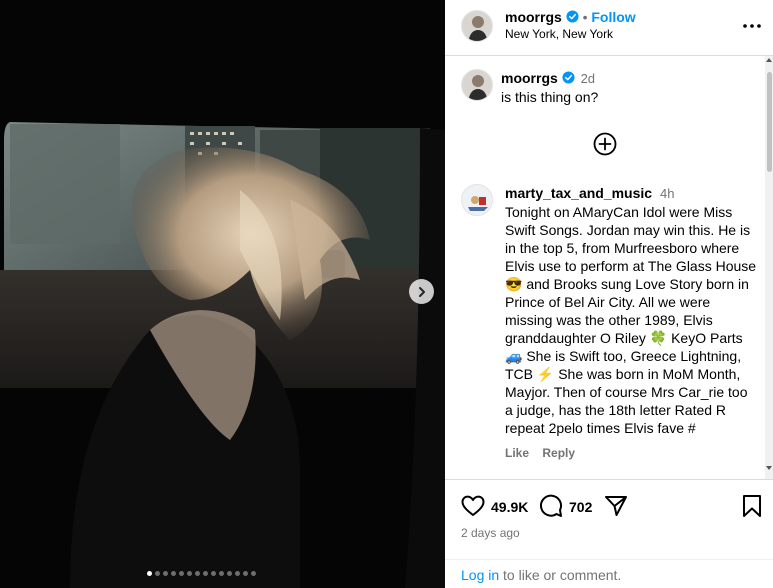  What do you see at coordinates (551, 506) in the screenshot?
I see `comment-icon` at bounding box center [551, 506].